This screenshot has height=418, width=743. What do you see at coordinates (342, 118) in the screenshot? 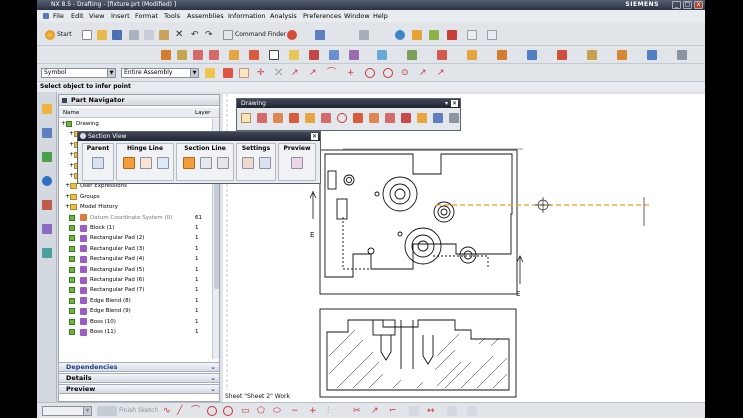
I see `break-view-icon` at bounding box center [342, 118].